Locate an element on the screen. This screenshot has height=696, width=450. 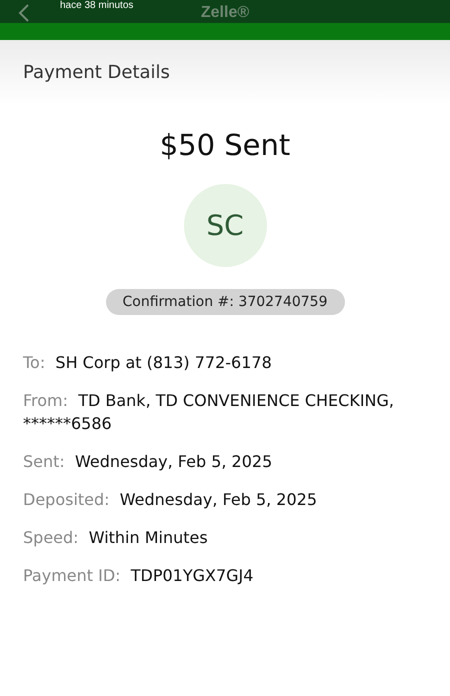
detail-text: To: SH Corp at (813) 772-6178 is located at coordinates (148, 363).